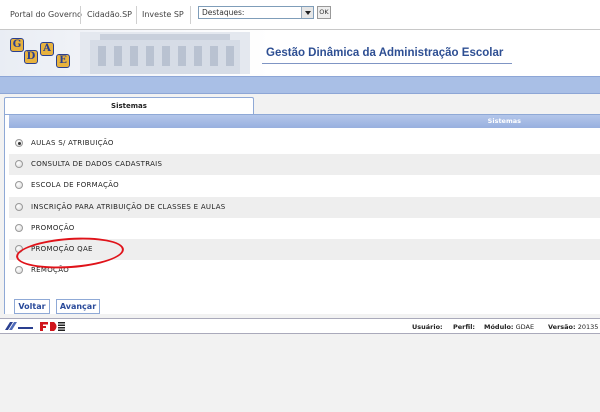  What do you see at coordinates (427, 327) in the screenshot?
I see `user-label: Usuário:` at bounding box center [427, 327].